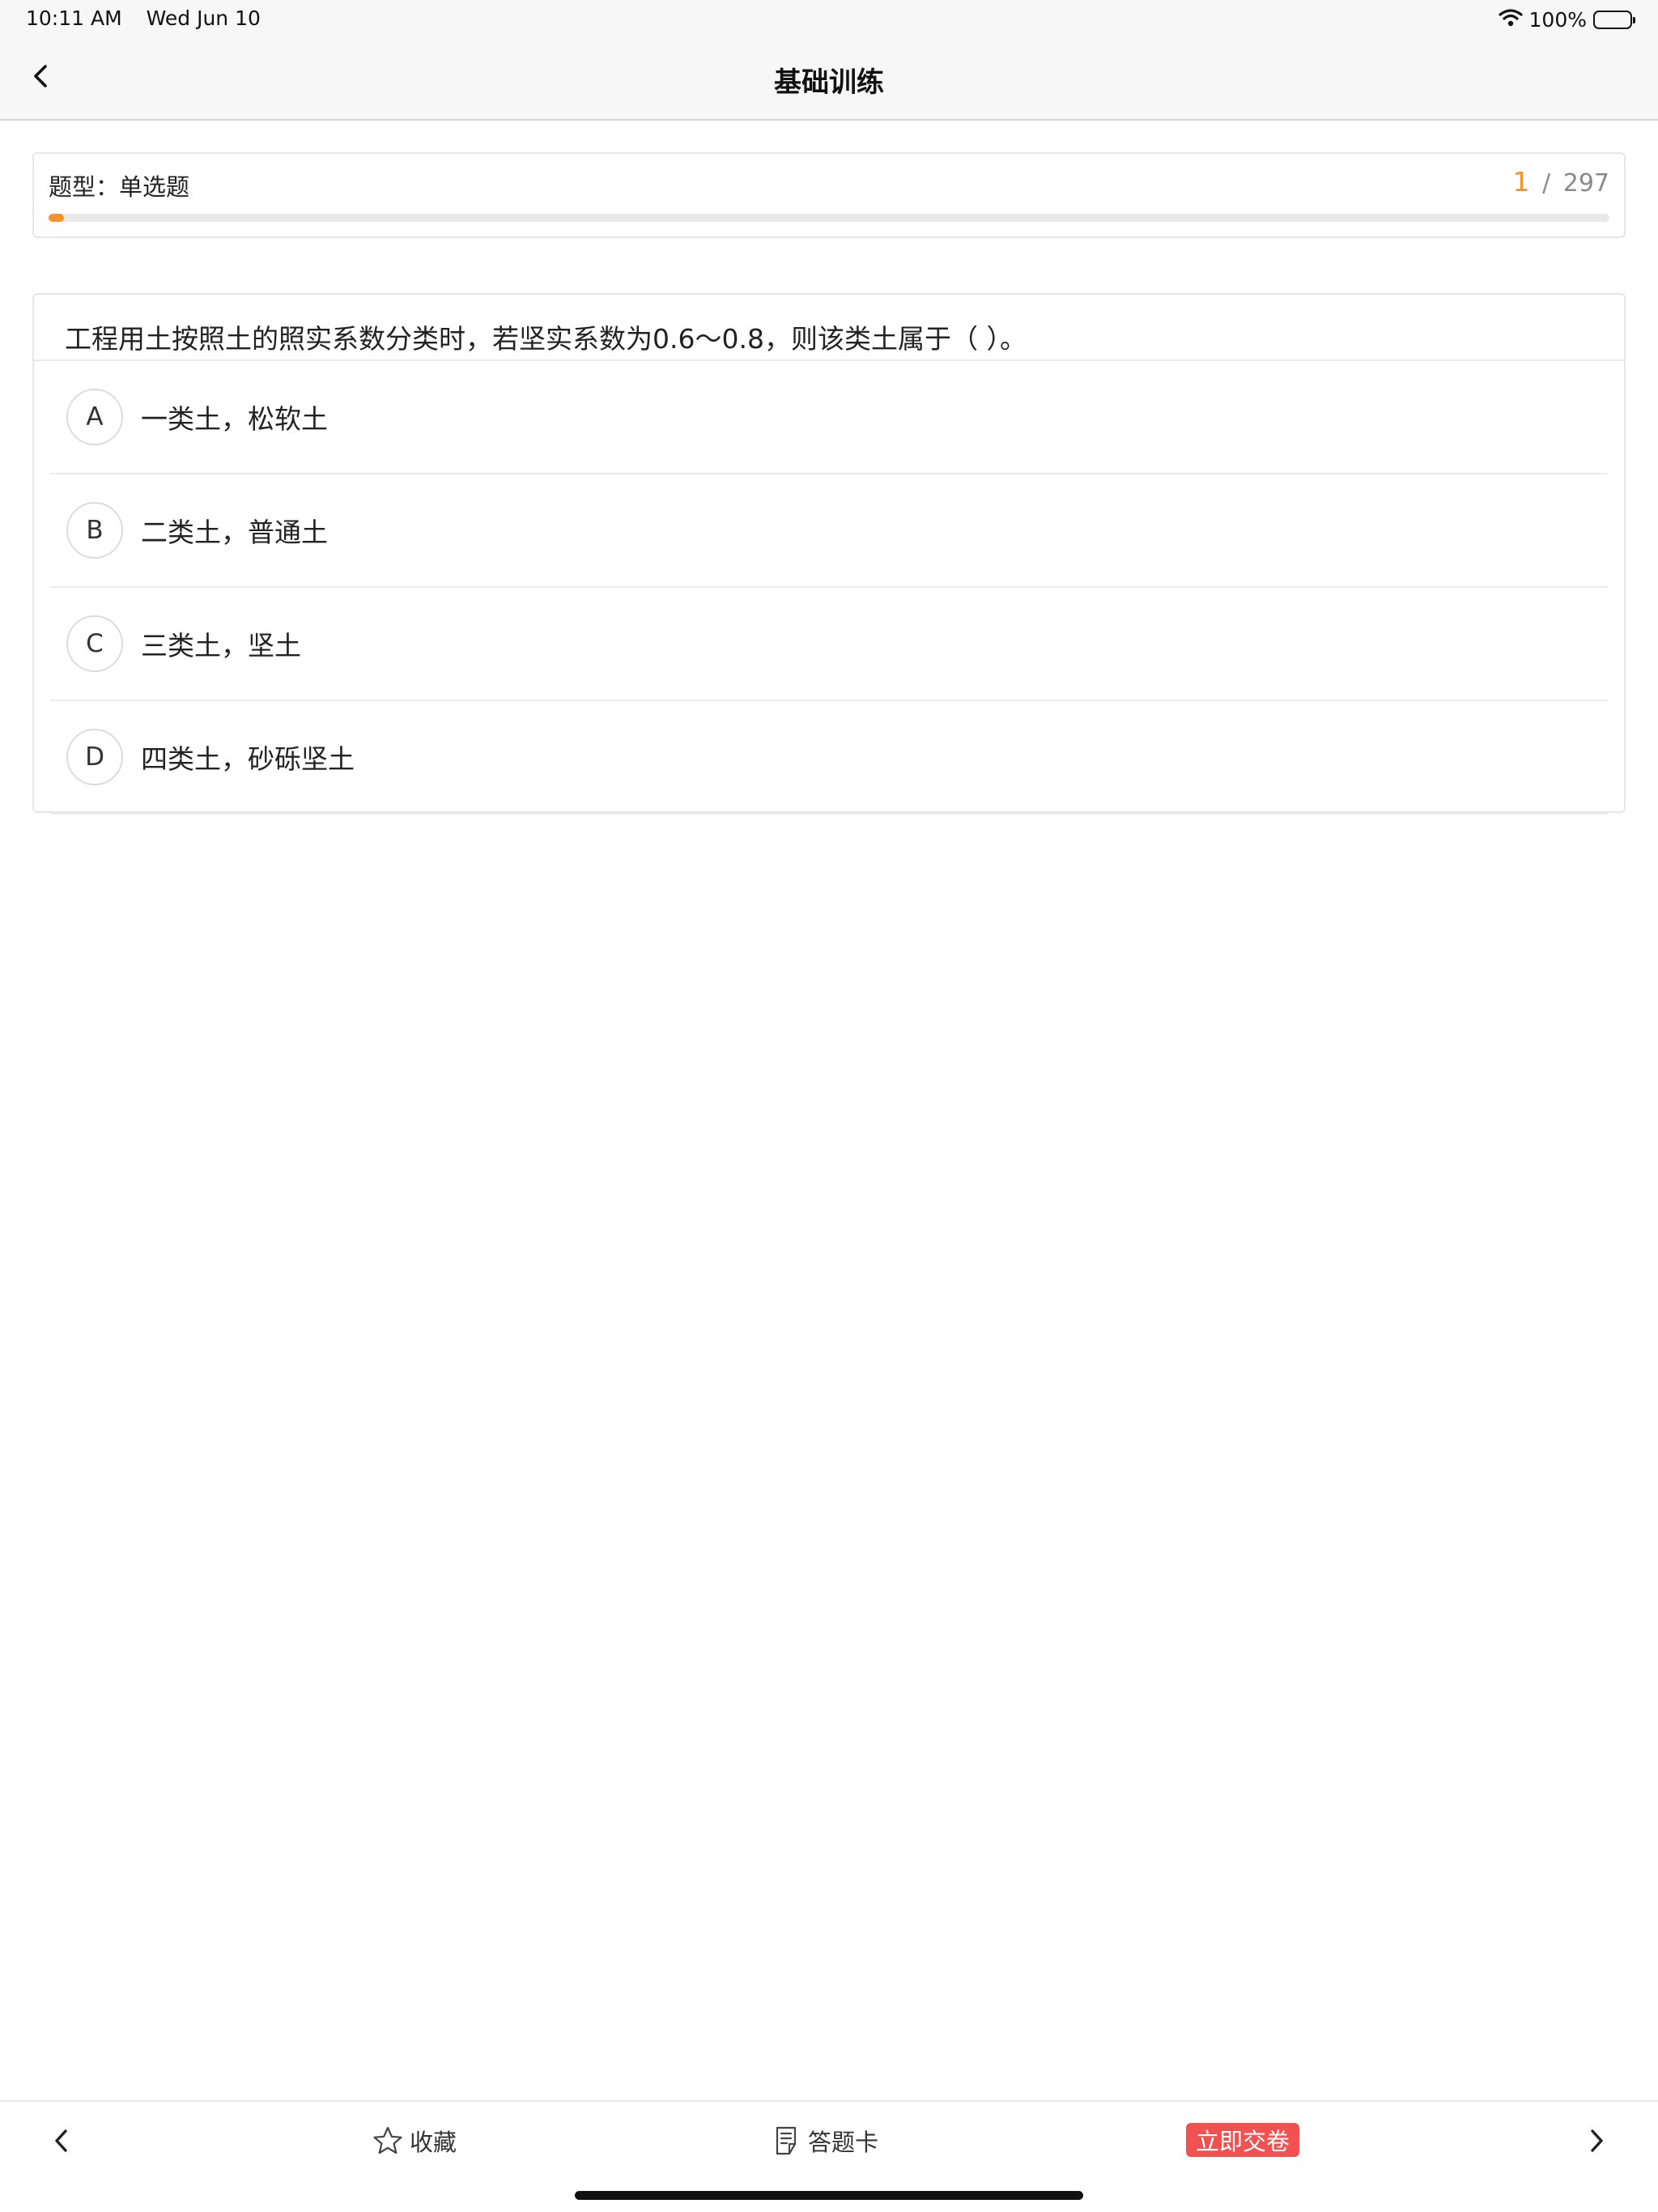 The width and height of the screenshot is (1658, 2212). What do you see at coordinates (843, 2143) in the screenshot?
I see `answer-card-label: 答题卡` at bounding box center [843, 2143].